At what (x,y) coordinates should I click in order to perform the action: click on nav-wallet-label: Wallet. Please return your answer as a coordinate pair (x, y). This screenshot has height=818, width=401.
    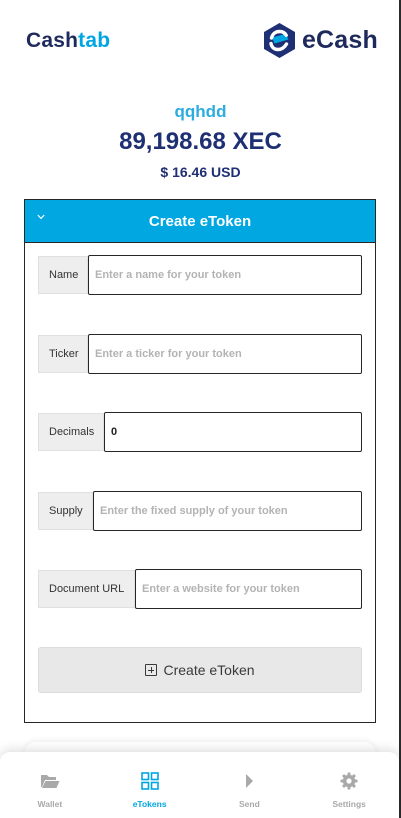
    Looking at the image, I should click on (50, 804).